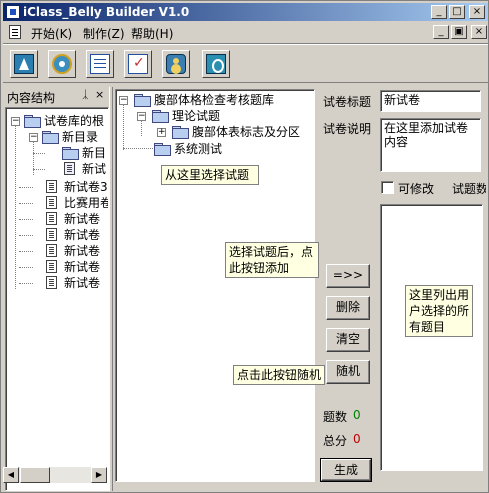 The image size is (489, 493). What do you see at coordinates (214, 100) in the screenshot?
I see `question-tree-label: 腹部体格检查考核题库` at bounding box center [214, 100].